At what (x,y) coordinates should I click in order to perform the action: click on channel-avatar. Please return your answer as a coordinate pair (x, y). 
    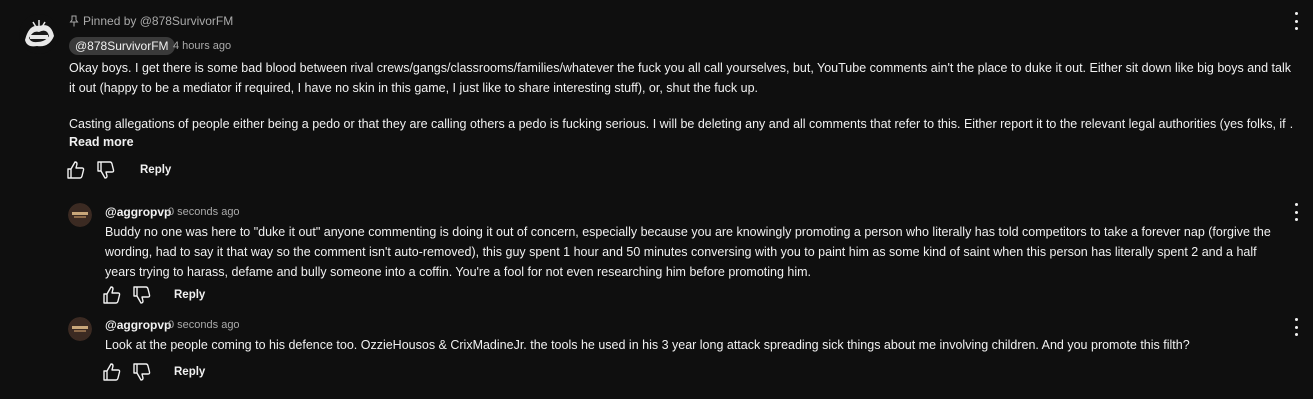
    Looking at the image, I should click on (39, 34).